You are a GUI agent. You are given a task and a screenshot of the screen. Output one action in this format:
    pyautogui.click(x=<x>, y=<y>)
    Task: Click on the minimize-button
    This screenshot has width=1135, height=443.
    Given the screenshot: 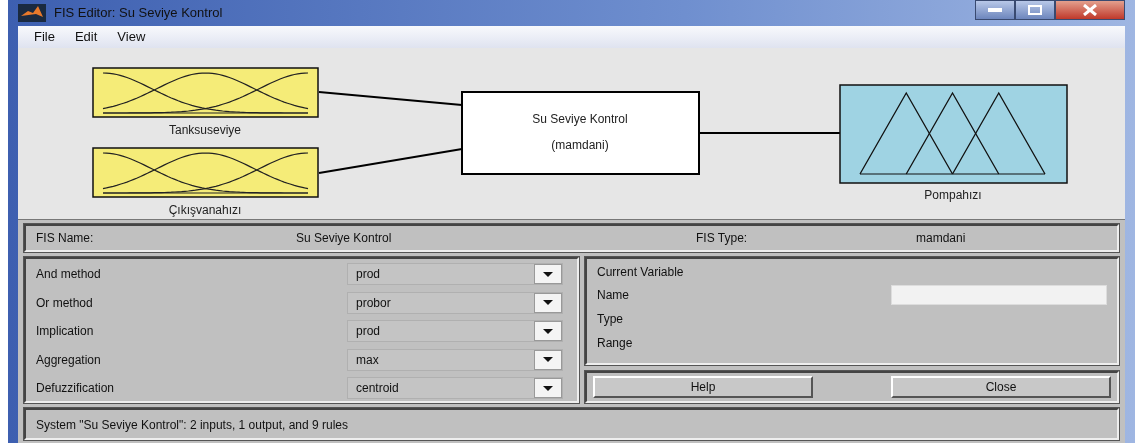 What is the action you would take?
    pyautogui.click(x=995, y=10)
    